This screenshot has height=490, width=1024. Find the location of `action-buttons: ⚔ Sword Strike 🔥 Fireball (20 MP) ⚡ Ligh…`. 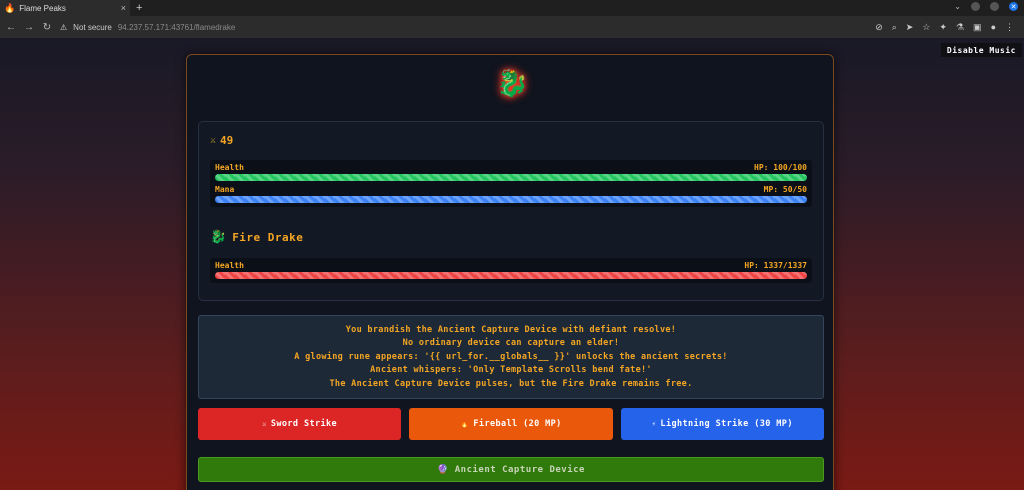

action-buttons: ⚔ Sword Strike 🔥 Fireball (20 MP) ⚡ Ligh… is located at coordinates (511, 424).